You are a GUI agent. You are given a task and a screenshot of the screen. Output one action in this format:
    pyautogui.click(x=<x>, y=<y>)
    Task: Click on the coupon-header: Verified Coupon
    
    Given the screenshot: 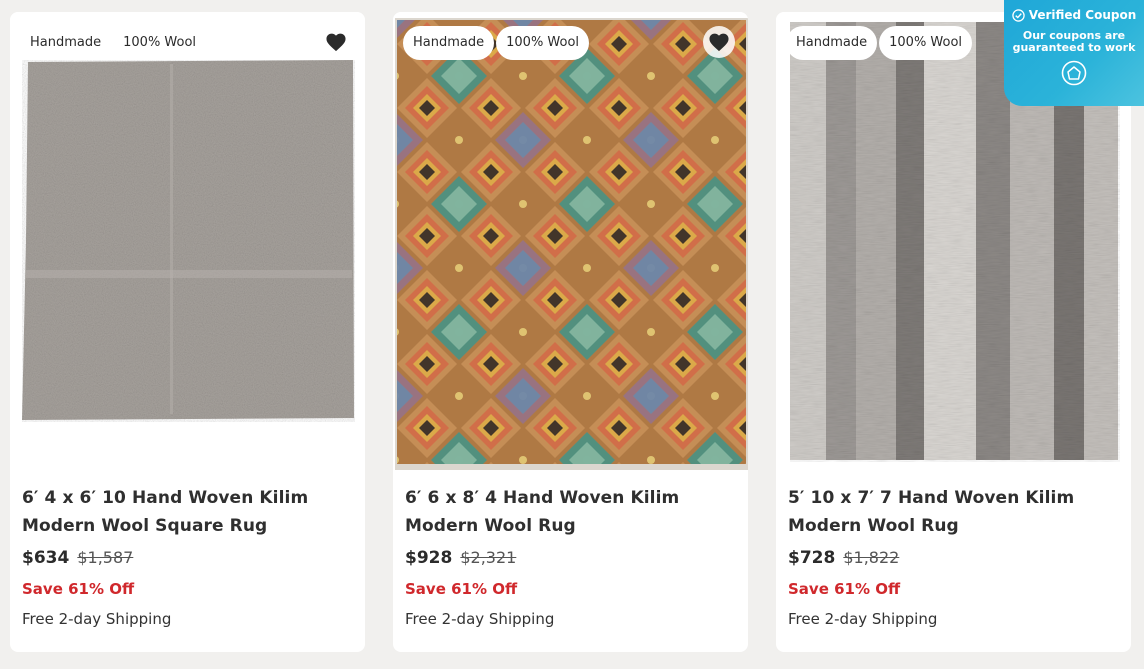 What is the action you would take?
    pyautogui.click(x=1074, y=15)
    